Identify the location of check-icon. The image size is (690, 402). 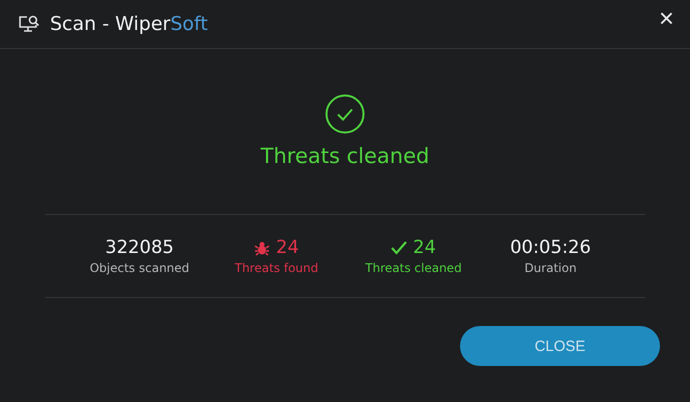
(399, 247).